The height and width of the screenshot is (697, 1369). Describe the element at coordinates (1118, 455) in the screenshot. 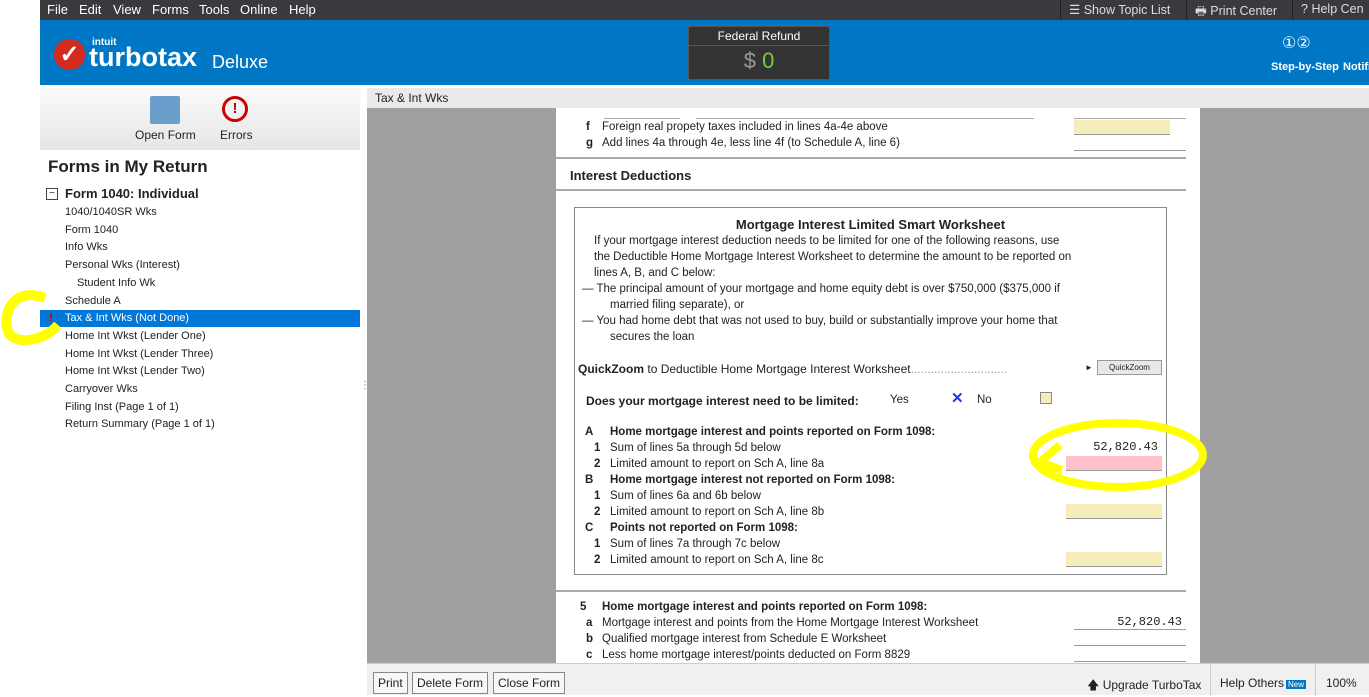

I see `highlight-circle` at that location.